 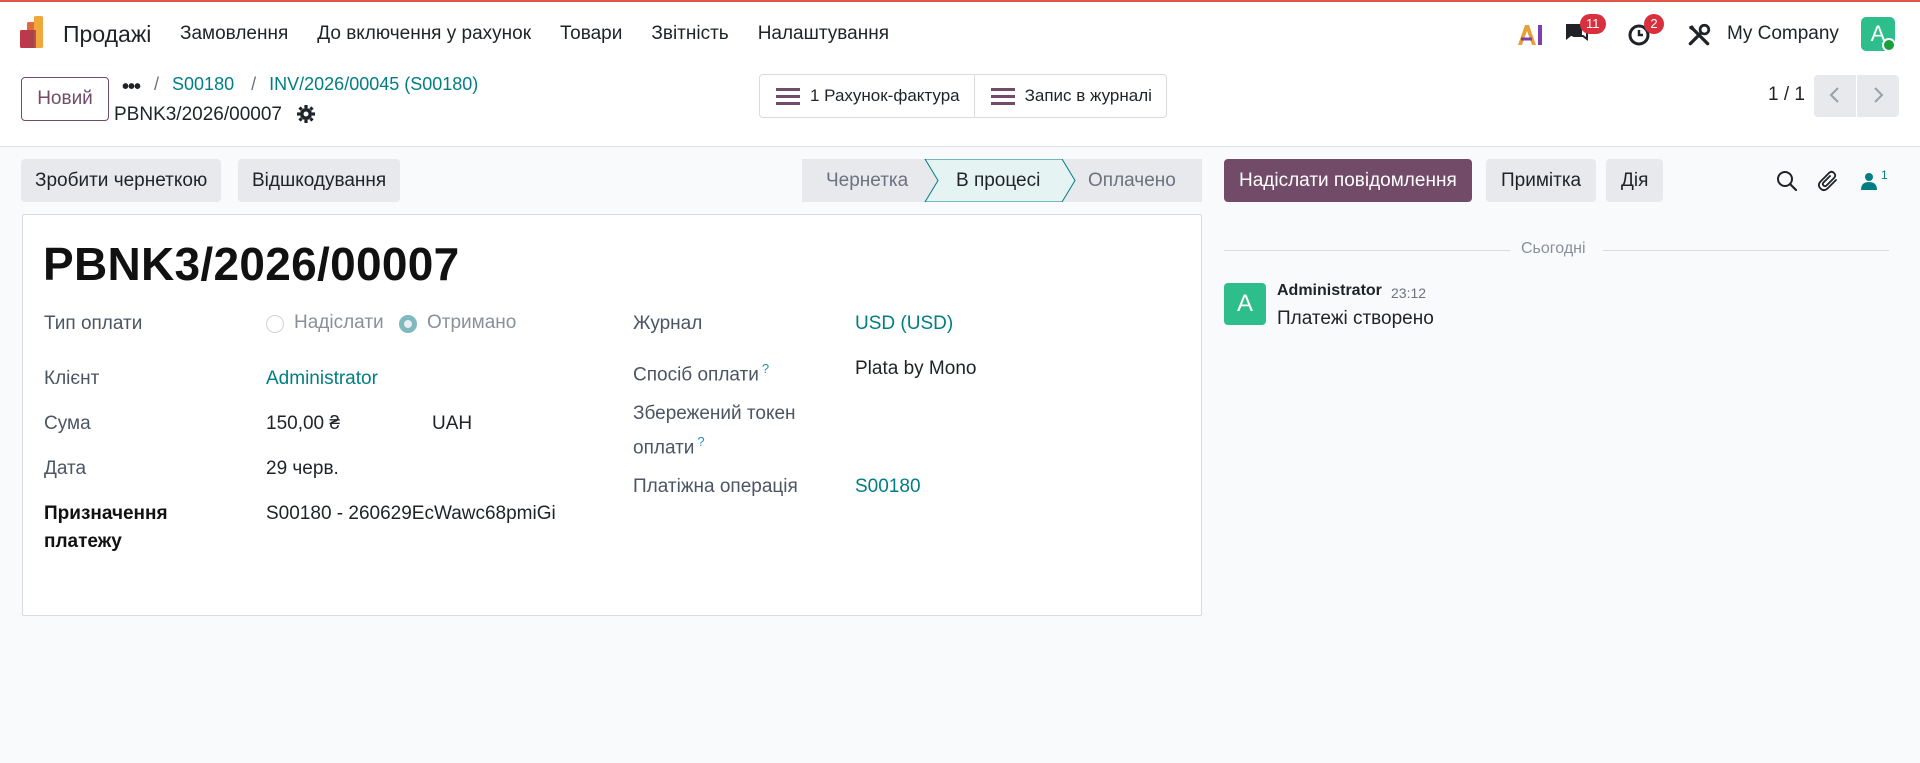 I want to click on currency-value: UAH, so click(x=452, y=424).